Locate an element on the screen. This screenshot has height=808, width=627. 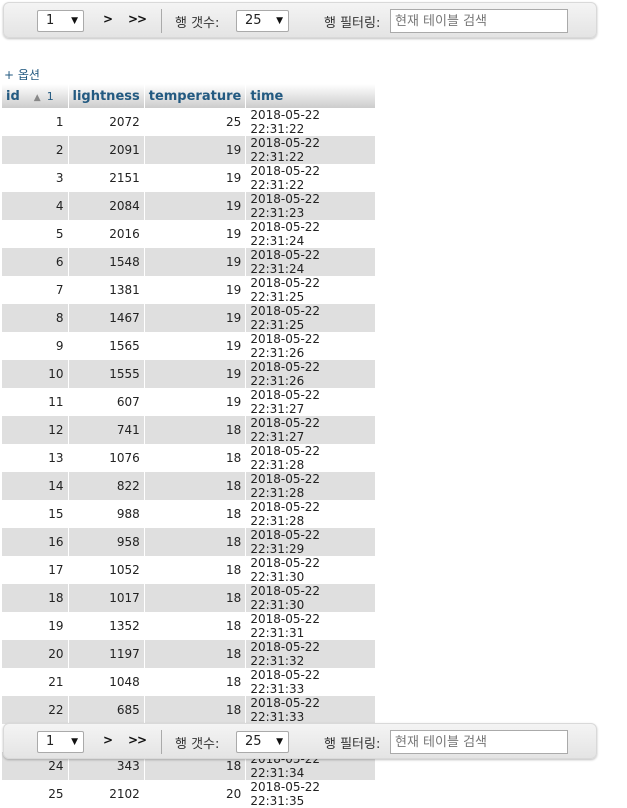
table-row: 13 1076 18 2018-05-22 22:31:28 is located at coordinates (189, 458).